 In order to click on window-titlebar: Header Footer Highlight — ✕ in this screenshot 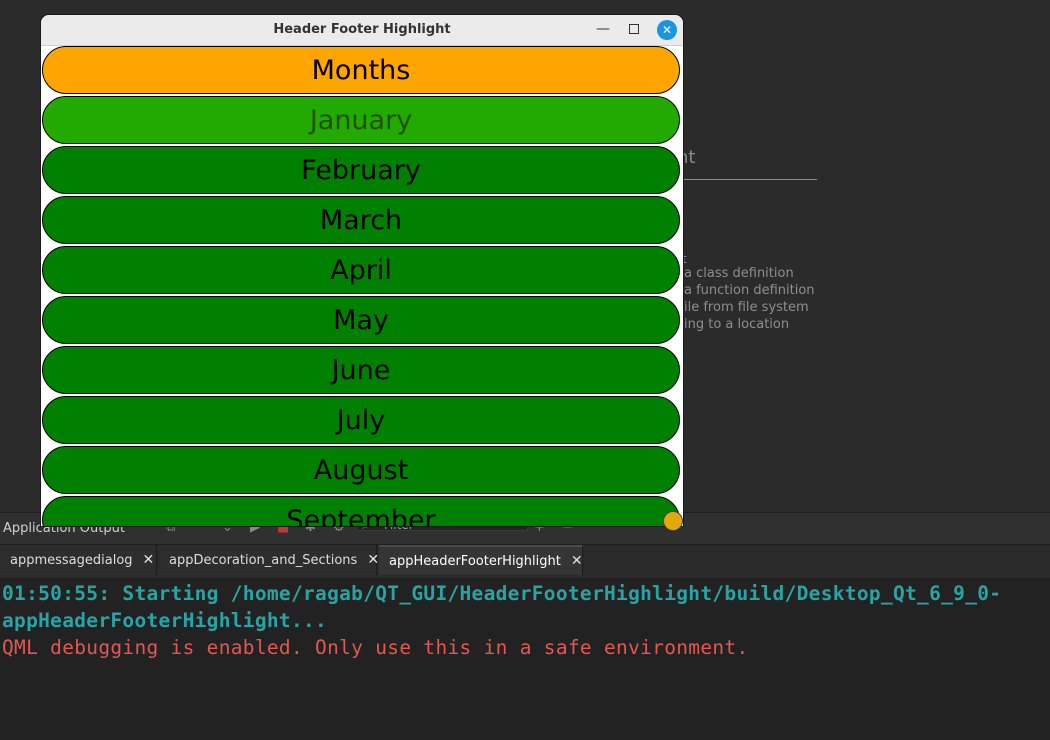, I will do `click(362, 30)`.